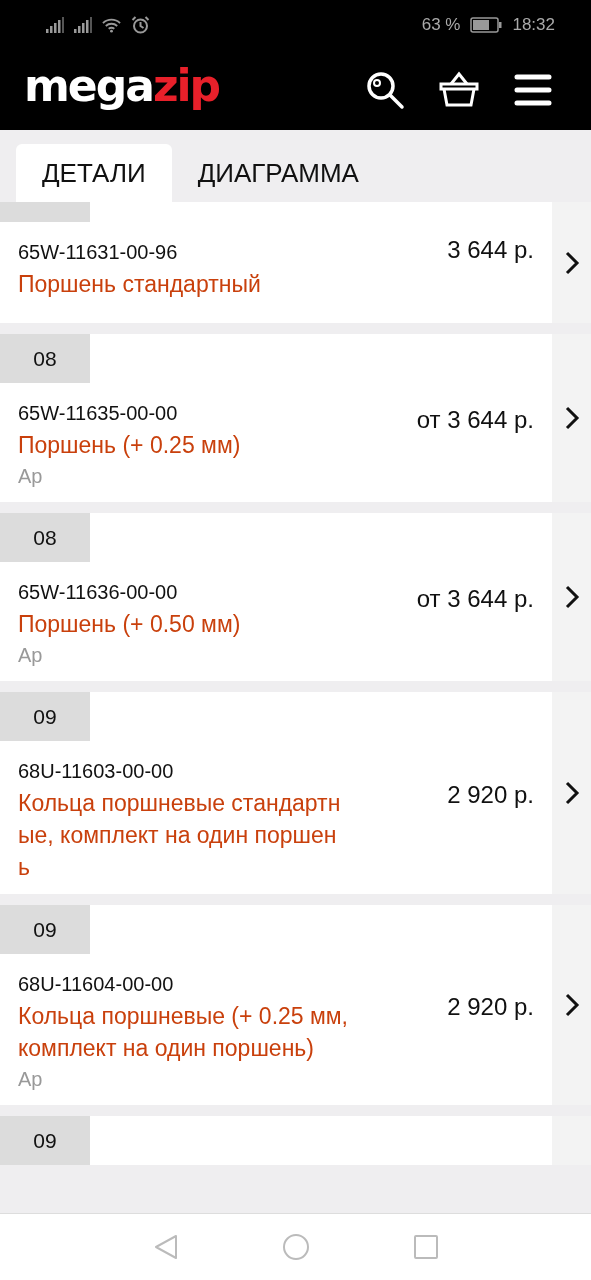 Image resolution: width=591 pixels, height=1280 pixels. Describe the element at coordinates (278, 173) in the screenshot. I see `tab: ДИАГРАММА` at that location.